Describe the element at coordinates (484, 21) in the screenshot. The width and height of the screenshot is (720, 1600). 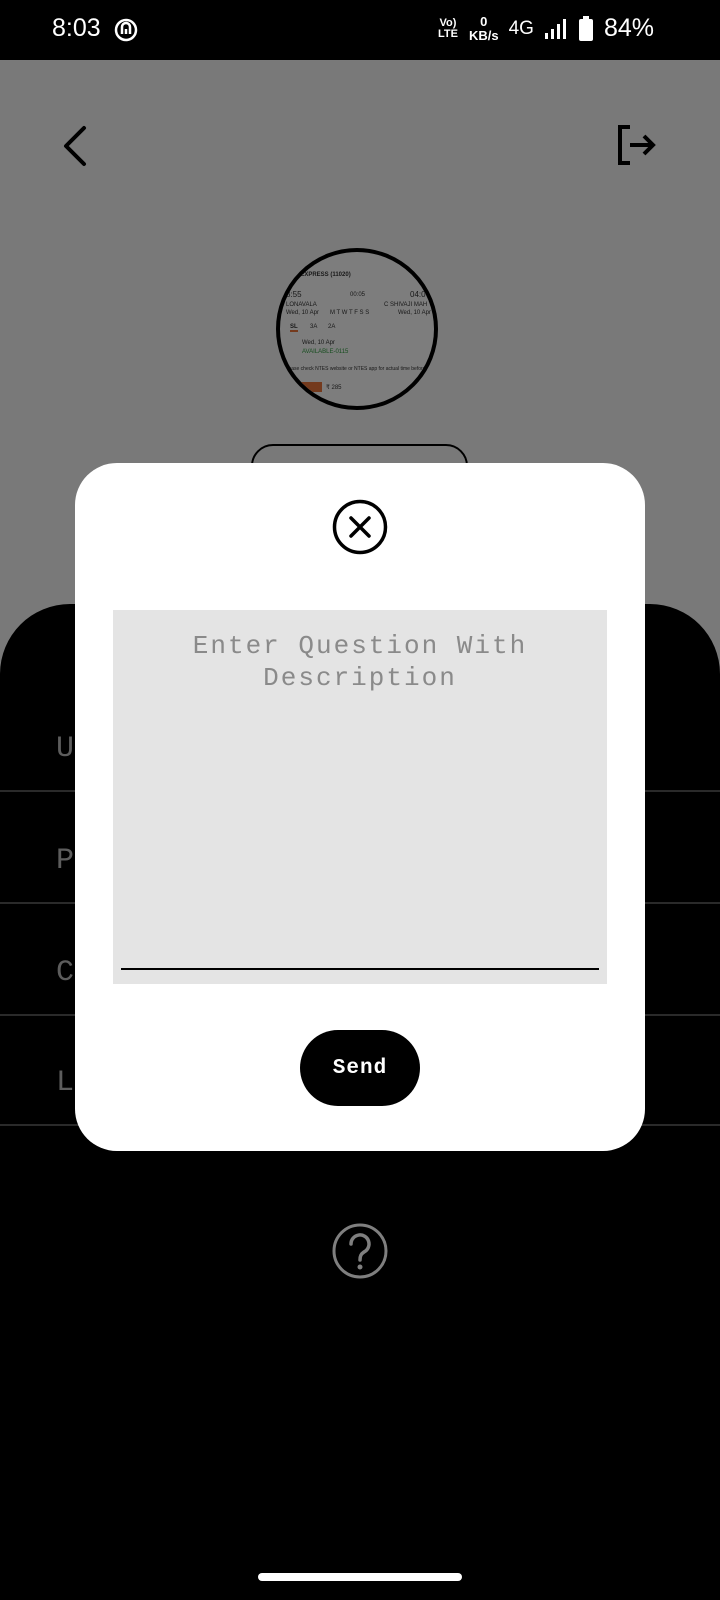
I see `network-speed-value: 0` at that location.